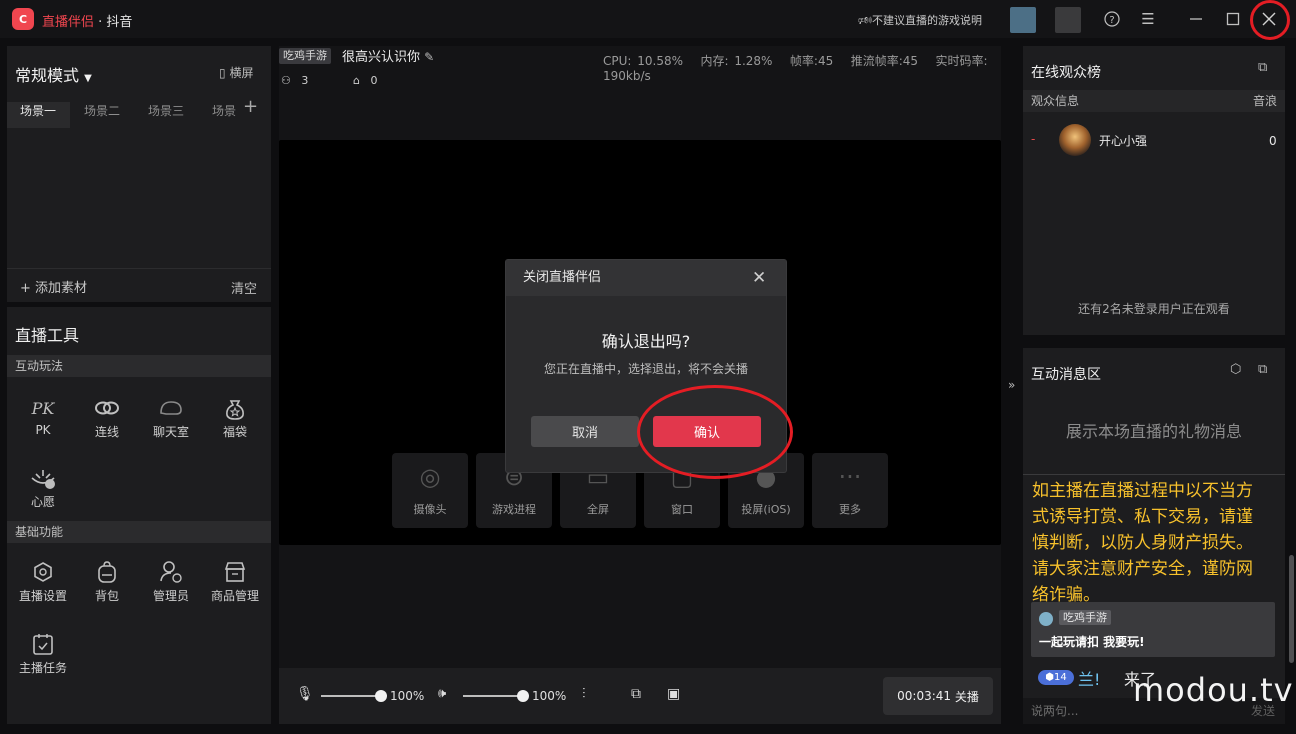  Describe the element at coordinates (244, 287) in the screenshot. I see `clear-button: 清空` at that location.